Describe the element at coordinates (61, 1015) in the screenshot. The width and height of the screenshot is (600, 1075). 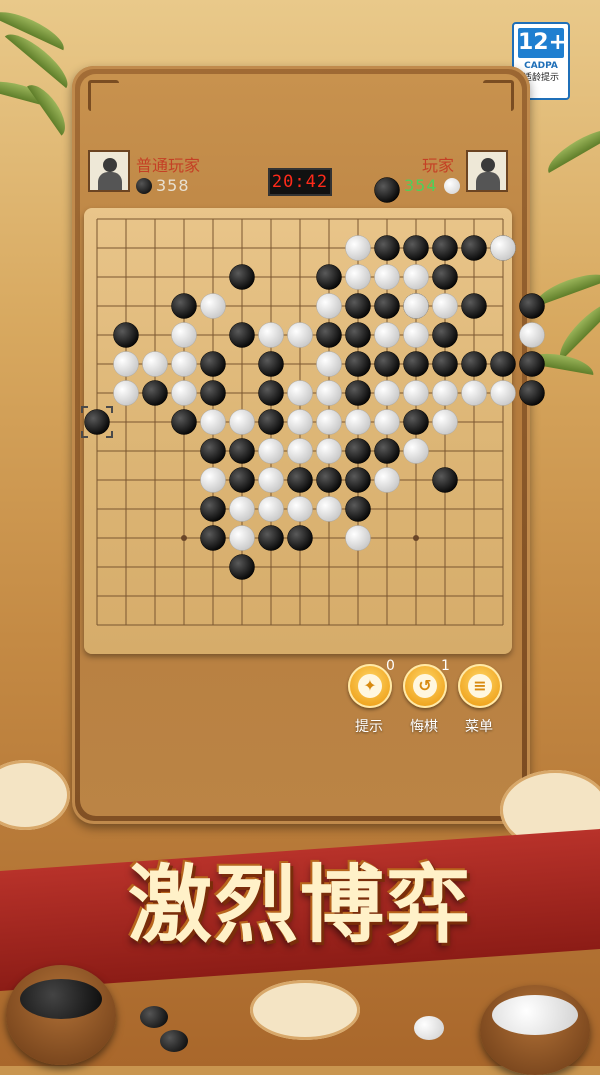
I see `black-stone-bowl` at that location.